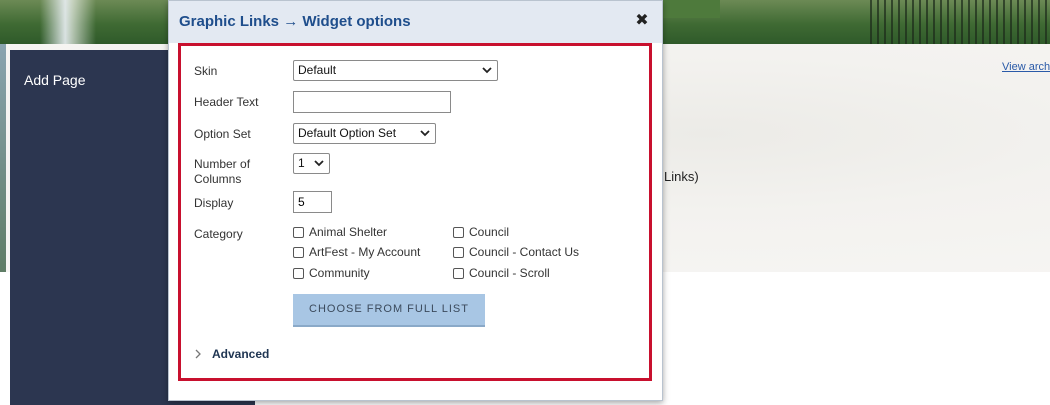 Image resolution: width=1050 pixels, height=405 pixels. I want to click on skin-select: Default, so click(395, 70).